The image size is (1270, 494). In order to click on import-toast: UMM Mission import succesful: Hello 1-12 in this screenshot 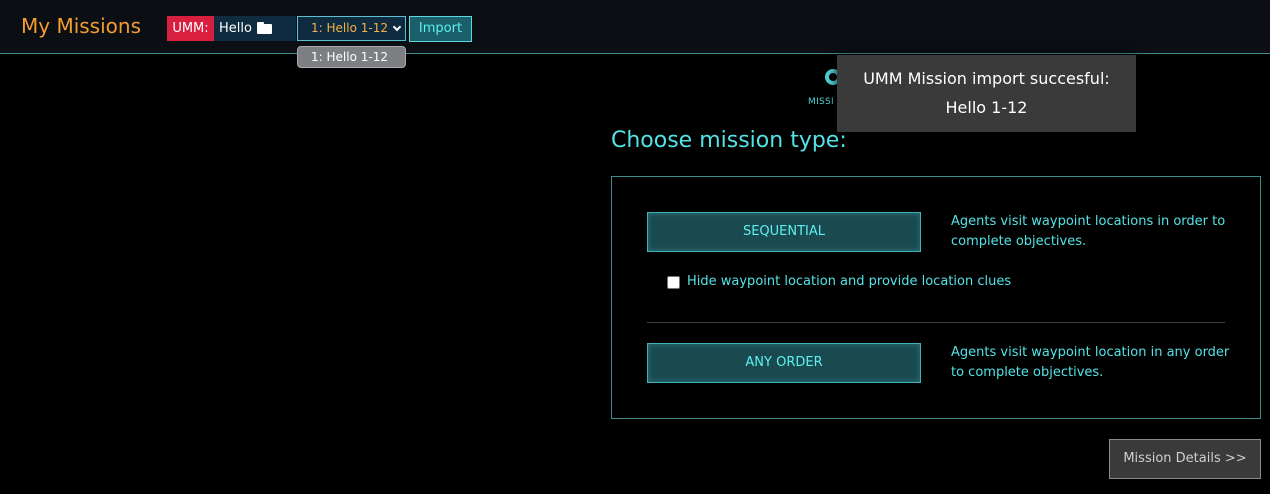, I will do `click(986, 93)`.